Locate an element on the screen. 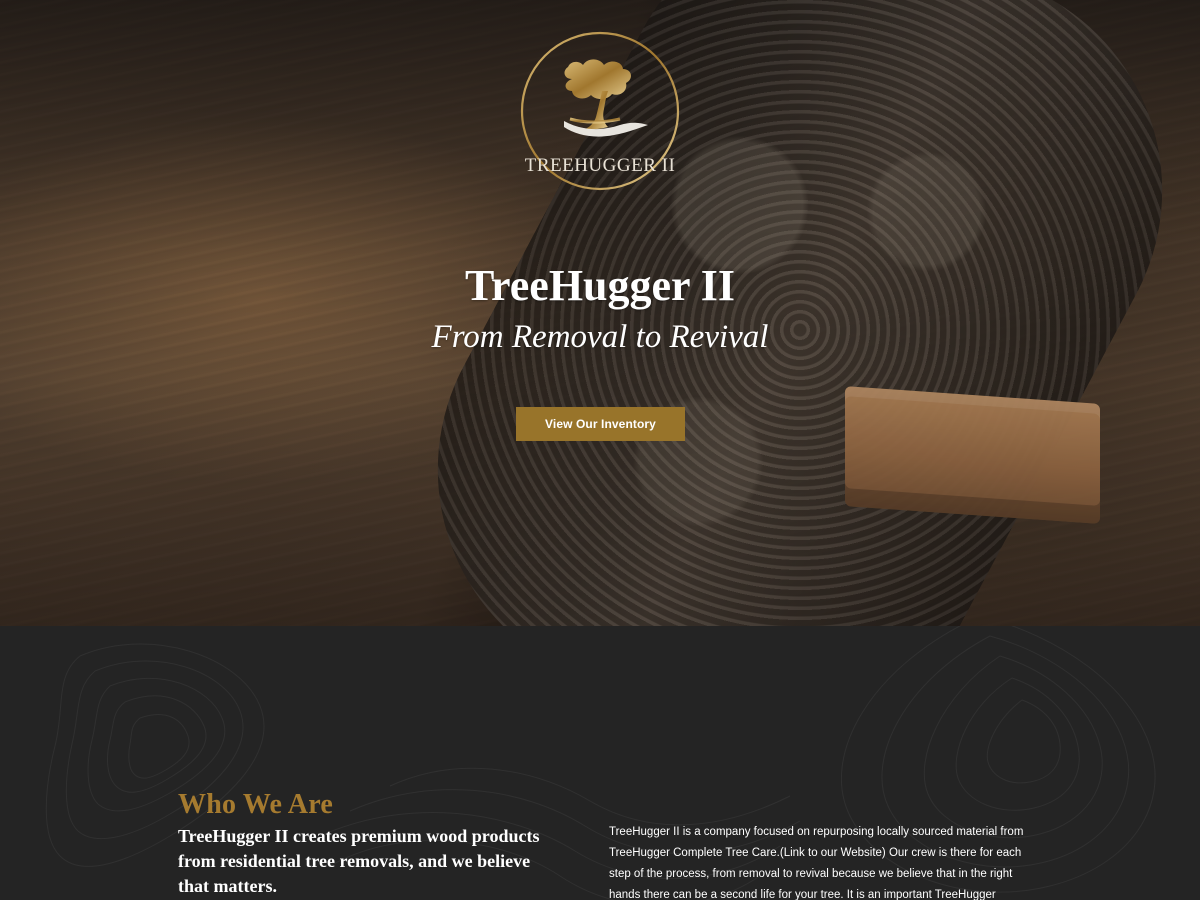 This screenshot has height=900, width=1200. logo-wordmark: TREEHUGGER II is located at coordinates (600, 165).